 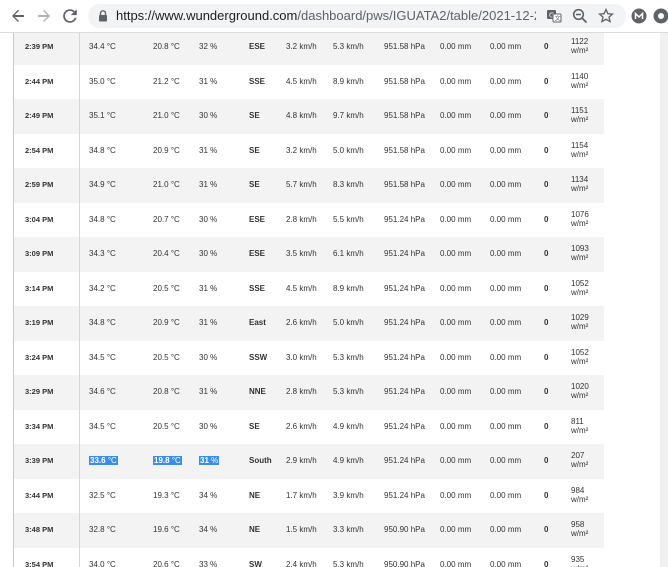 I want to click on wind-gust-cell: 5.5 km/h, so click(x=348, y=220).